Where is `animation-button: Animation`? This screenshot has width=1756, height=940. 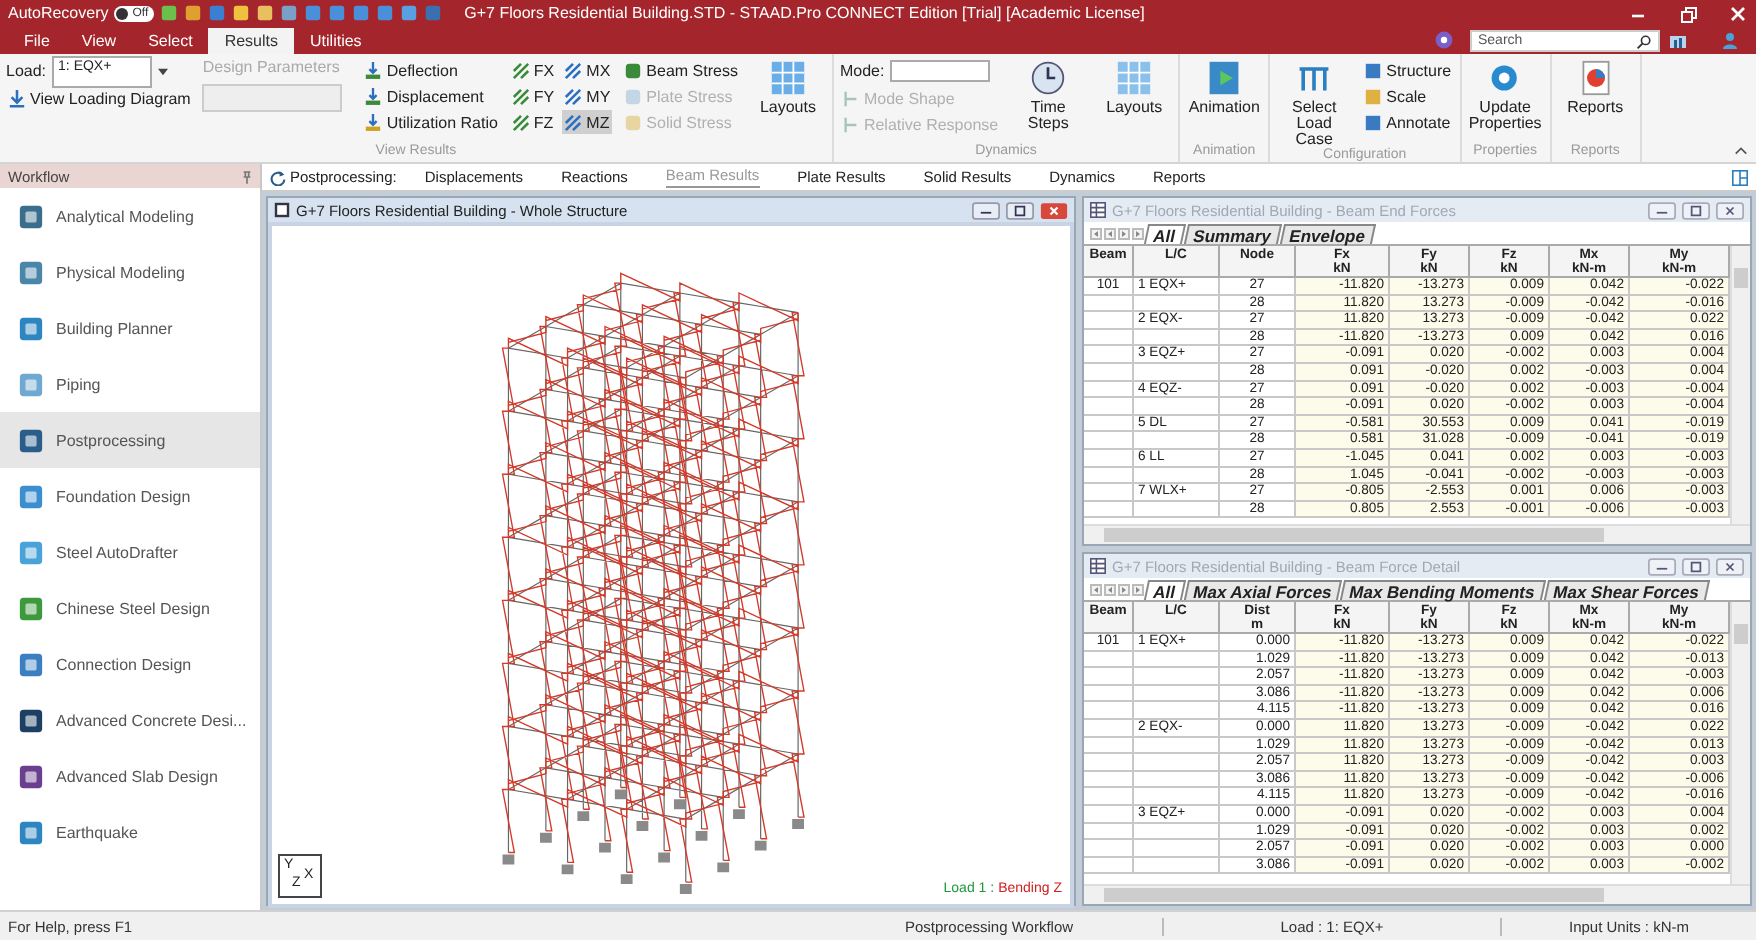 animation-button: Animation is located at coordinates (1224, 87).